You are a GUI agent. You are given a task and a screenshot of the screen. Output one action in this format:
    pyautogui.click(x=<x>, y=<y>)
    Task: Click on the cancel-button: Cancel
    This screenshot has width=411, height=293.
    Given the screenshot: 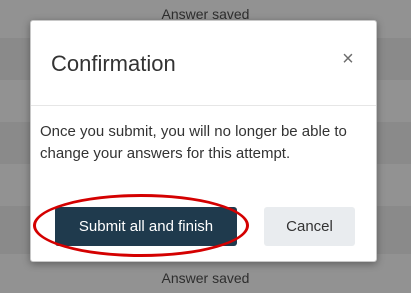 What is the action you would take?
    pyautogui.click(x=309, y=226)
    